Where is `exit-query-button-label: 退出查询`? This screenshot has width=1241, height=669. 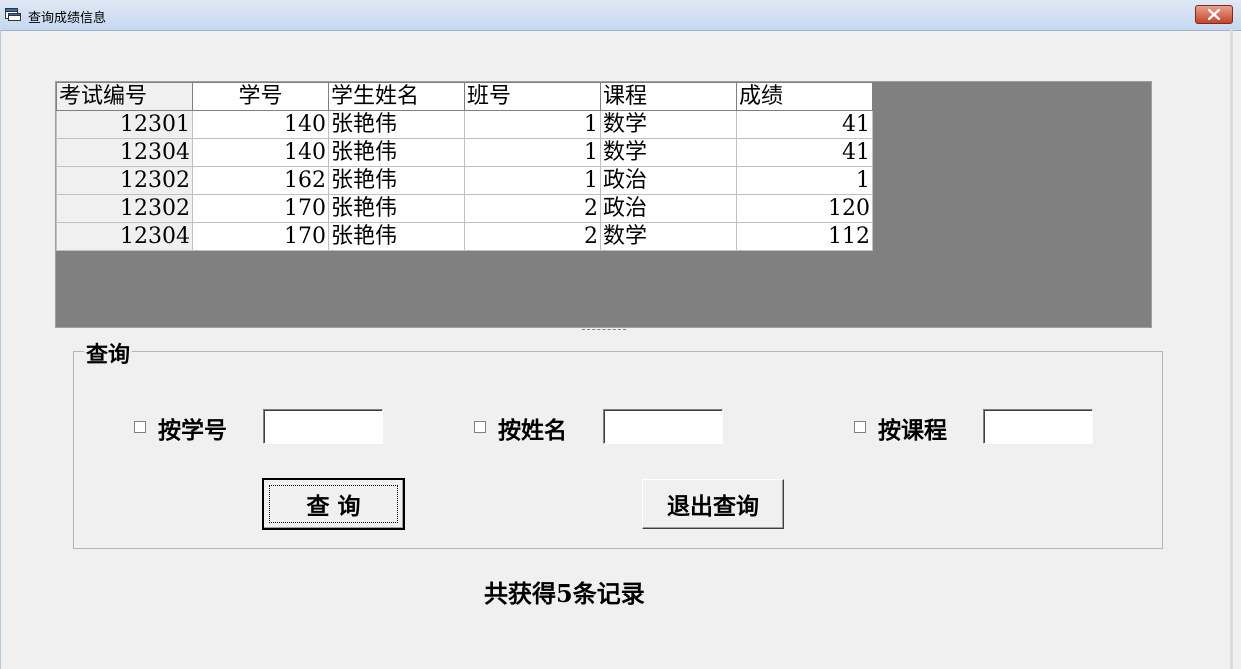
exit-query-button-label: 退出查询 is located at coordinates (713, 506).